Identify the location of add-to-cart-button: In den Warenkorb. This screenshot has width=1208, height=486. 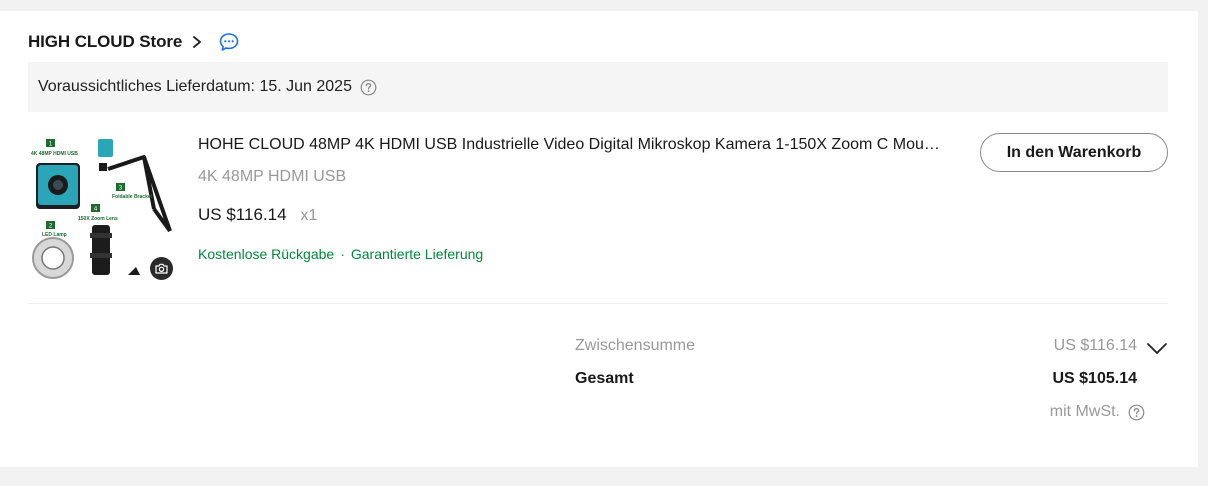
(1074, 152).